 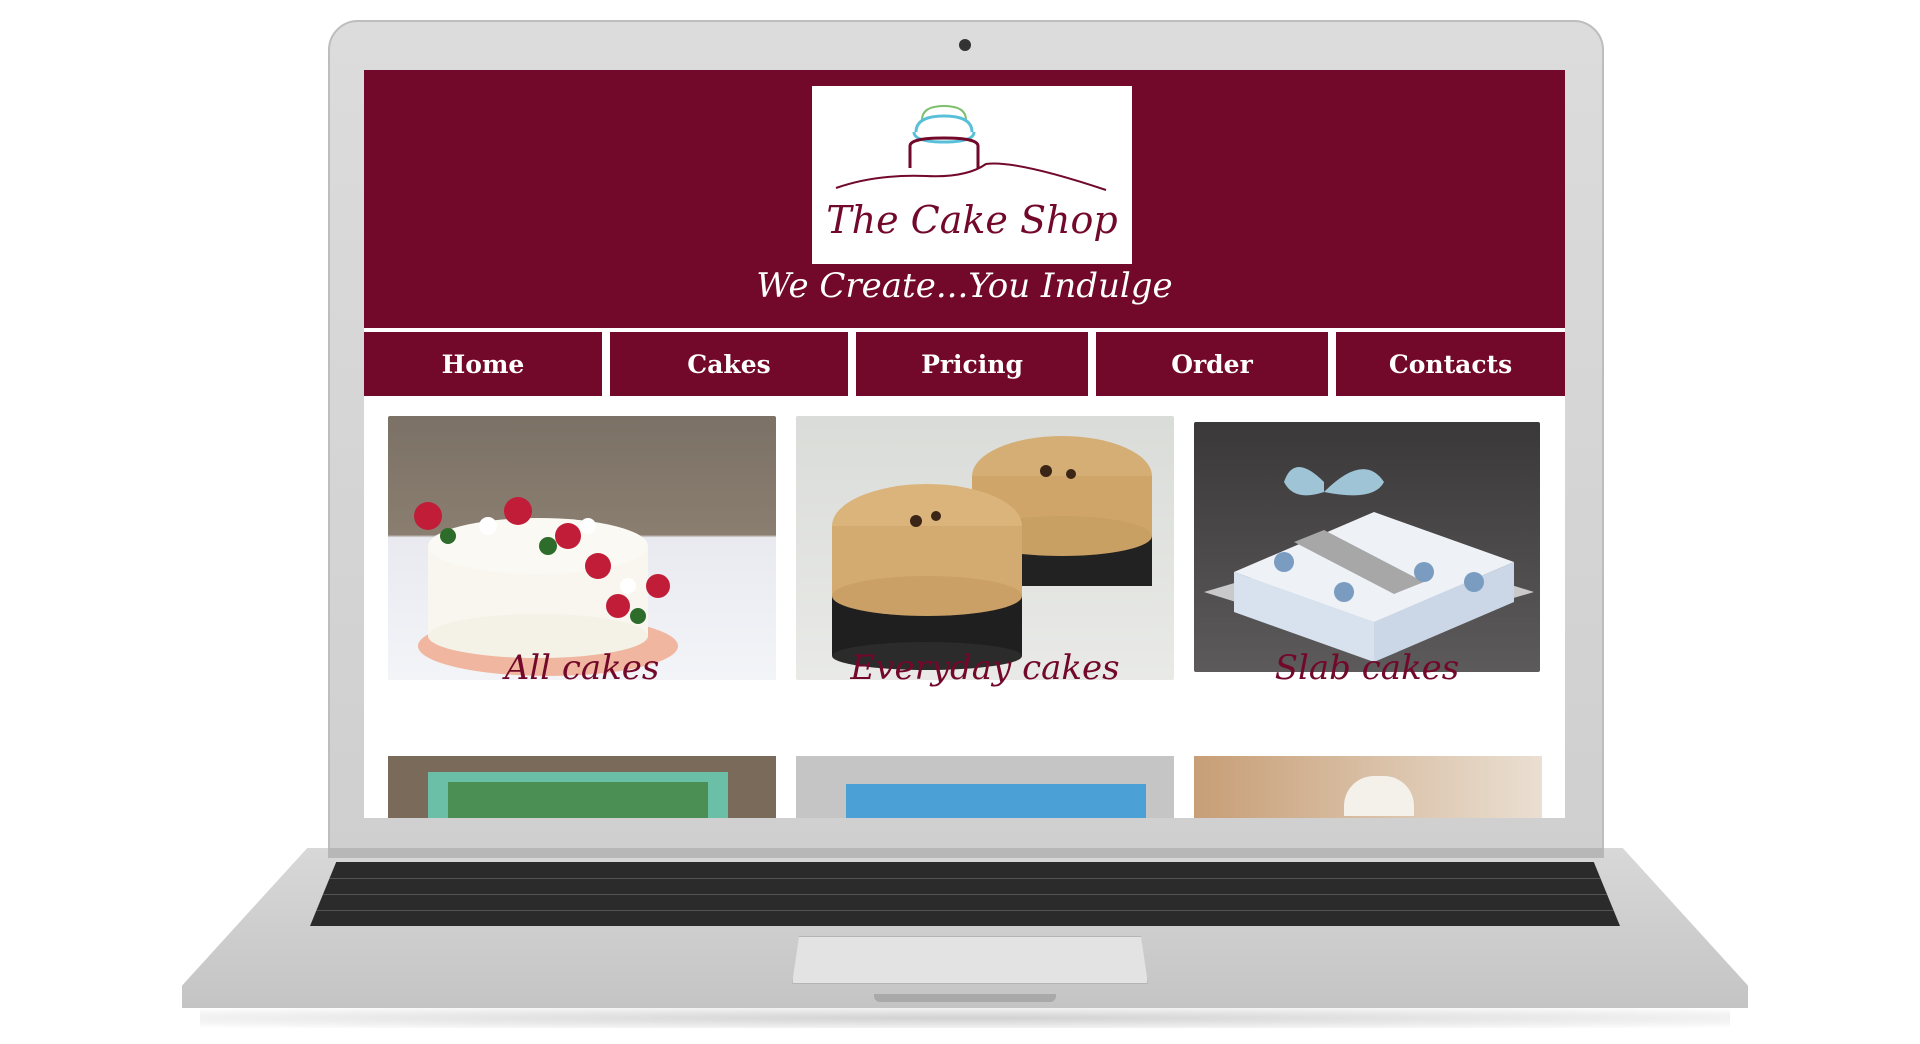 What do you see at coordinates (970, 960) in the screenshot?
I see `laptop-trackpad` at bounding box center [970, 960].